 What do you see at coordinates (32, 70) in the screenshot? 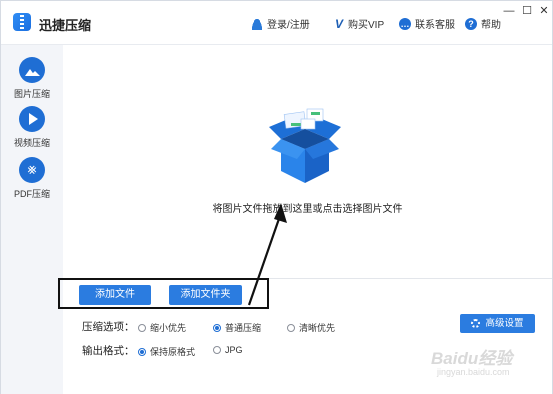
I see `image-icon` at bounding box center [32, 70].